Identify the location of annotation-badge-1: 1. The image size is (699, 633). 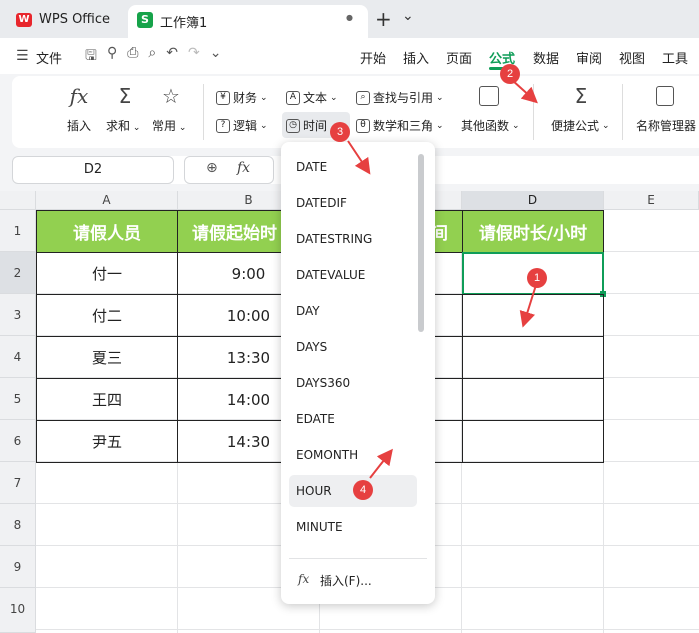
(537, 278).